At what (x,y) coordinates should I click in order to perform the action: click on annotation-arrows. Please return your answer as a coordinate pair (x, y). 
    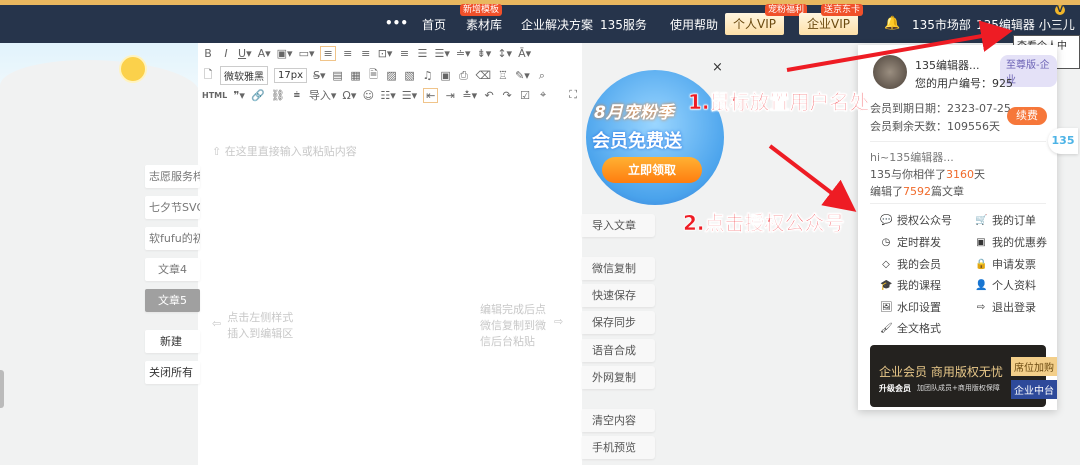
    Looking at the image, I should click on (890, 116).